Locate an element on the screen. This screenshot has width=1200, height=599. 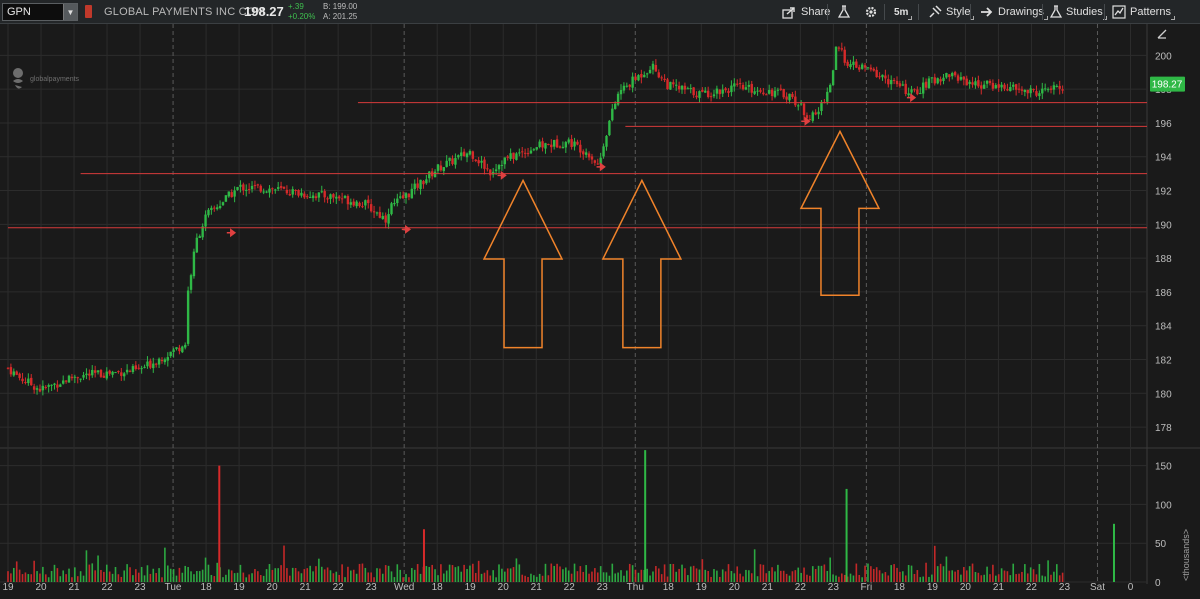
flag-icon is located at coordinates (88, 11).